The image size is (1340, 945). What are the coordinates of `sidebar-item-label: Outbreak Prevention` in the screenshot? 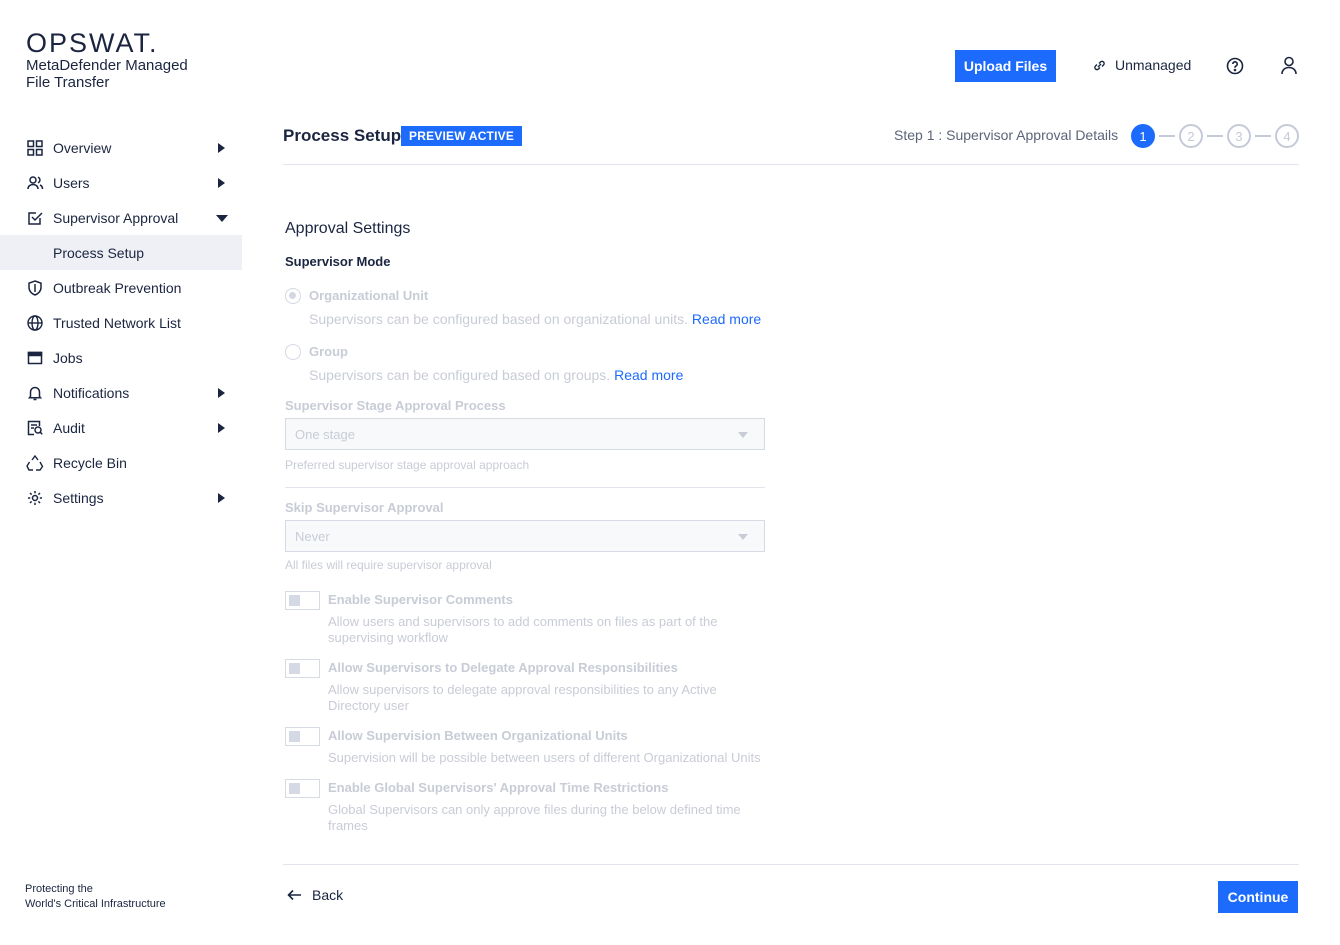 It's located at (117, 287).